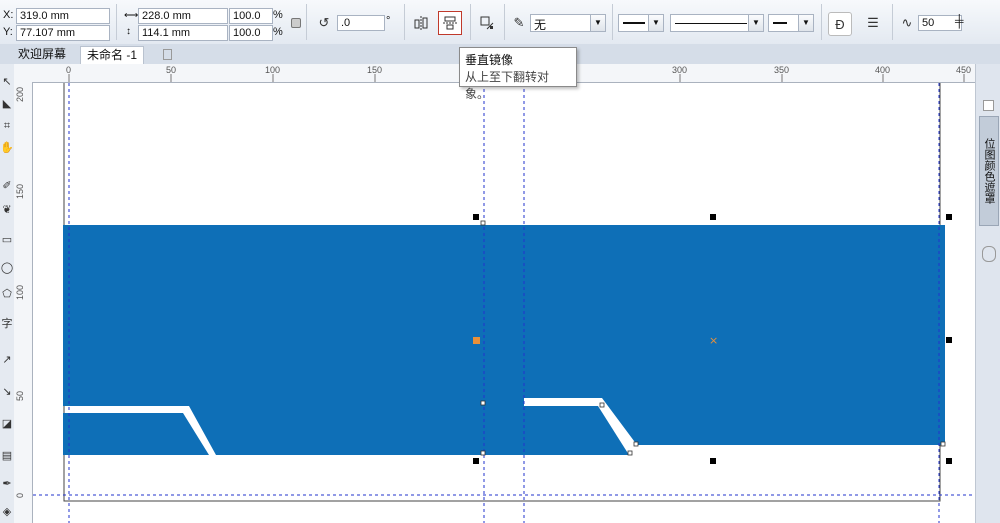 Image resolution: width=1000 pixels, height=523 pixels. I want to click on outline-width-dropdown: 无 ▼, so click(568, 23).